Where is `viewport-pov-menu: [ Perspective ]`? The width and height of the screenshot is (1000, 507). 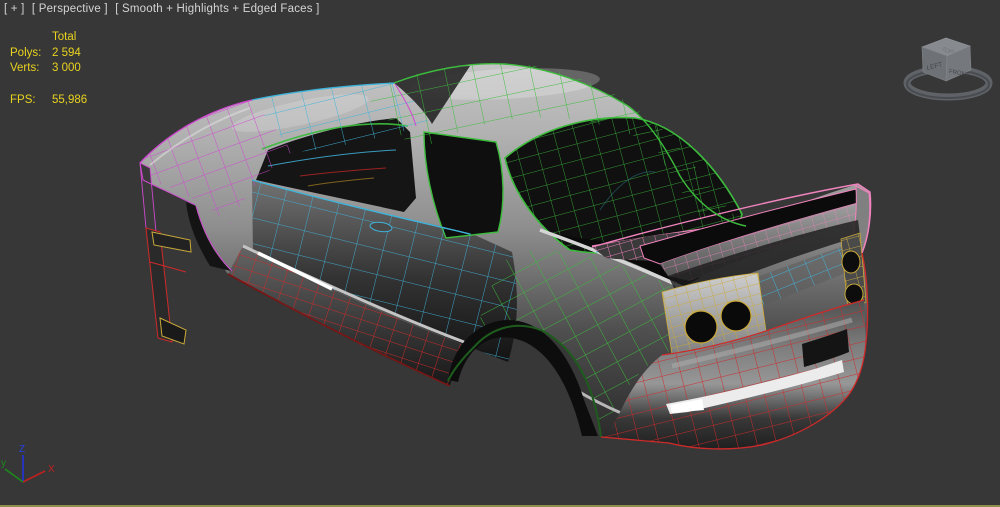 viewport-pov-menu: [ Perspective ] is located at coordinates (70, 9).